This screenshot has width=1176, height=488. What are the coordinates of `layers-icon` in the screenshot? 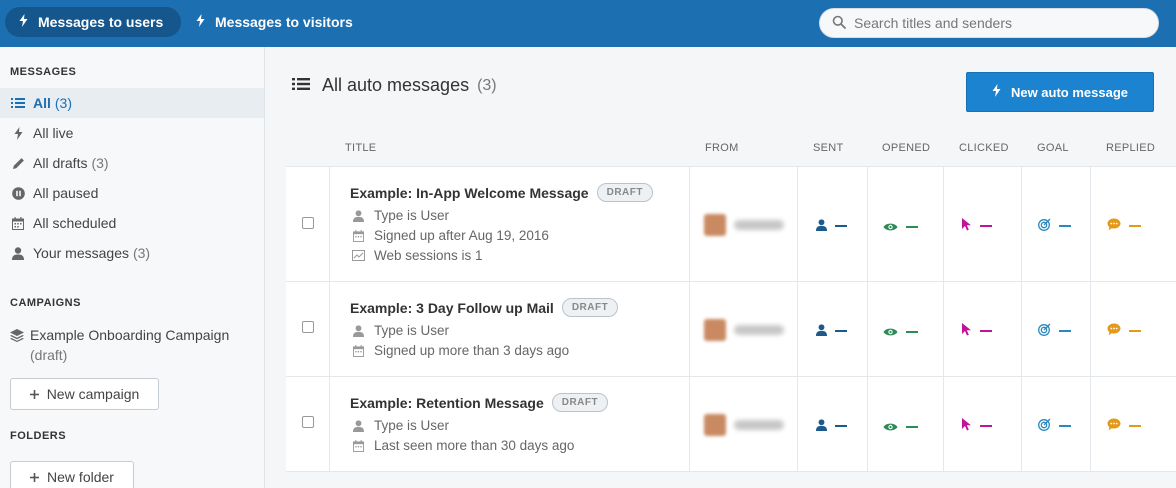 It's located at (17, 335).